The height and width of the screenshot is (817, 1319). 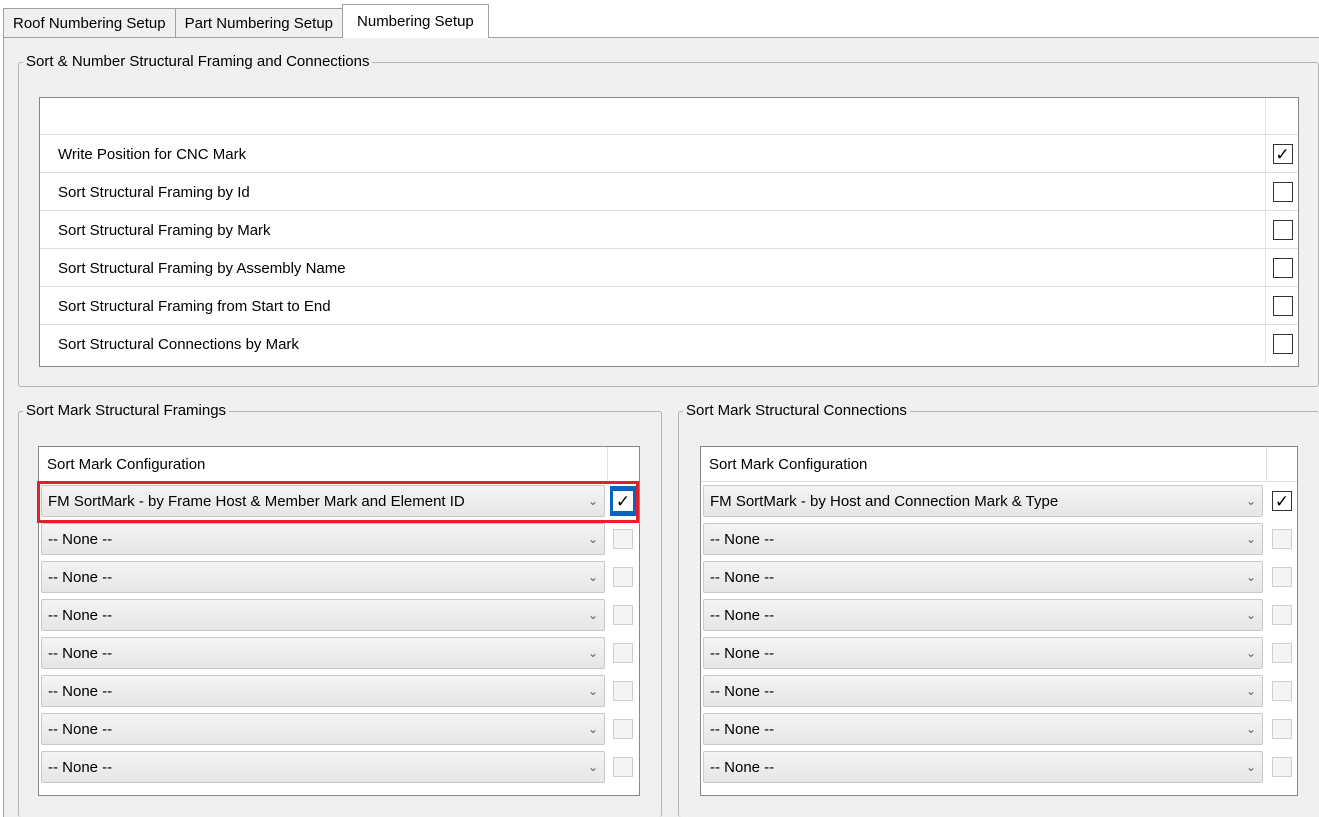 I want to click on option-label: Sort Structural Framing by Id, so click(x=653, y=192).